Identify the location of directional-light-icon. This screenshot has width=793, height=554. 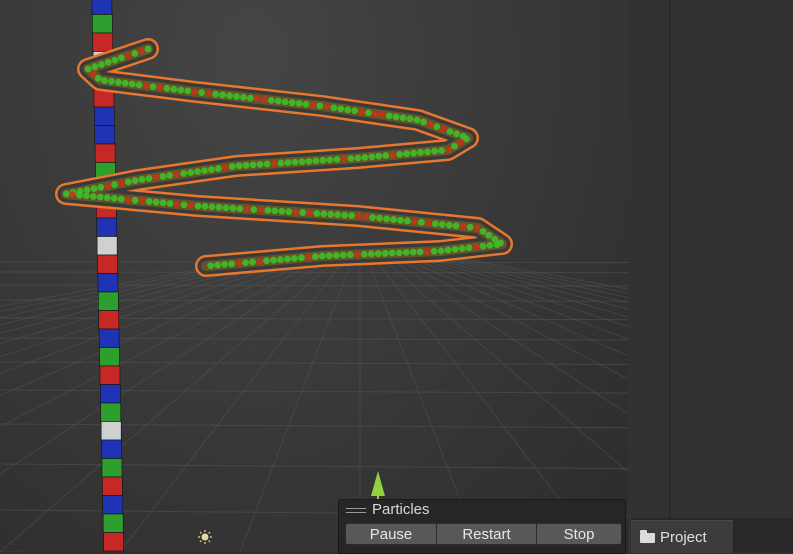
(205, 537).